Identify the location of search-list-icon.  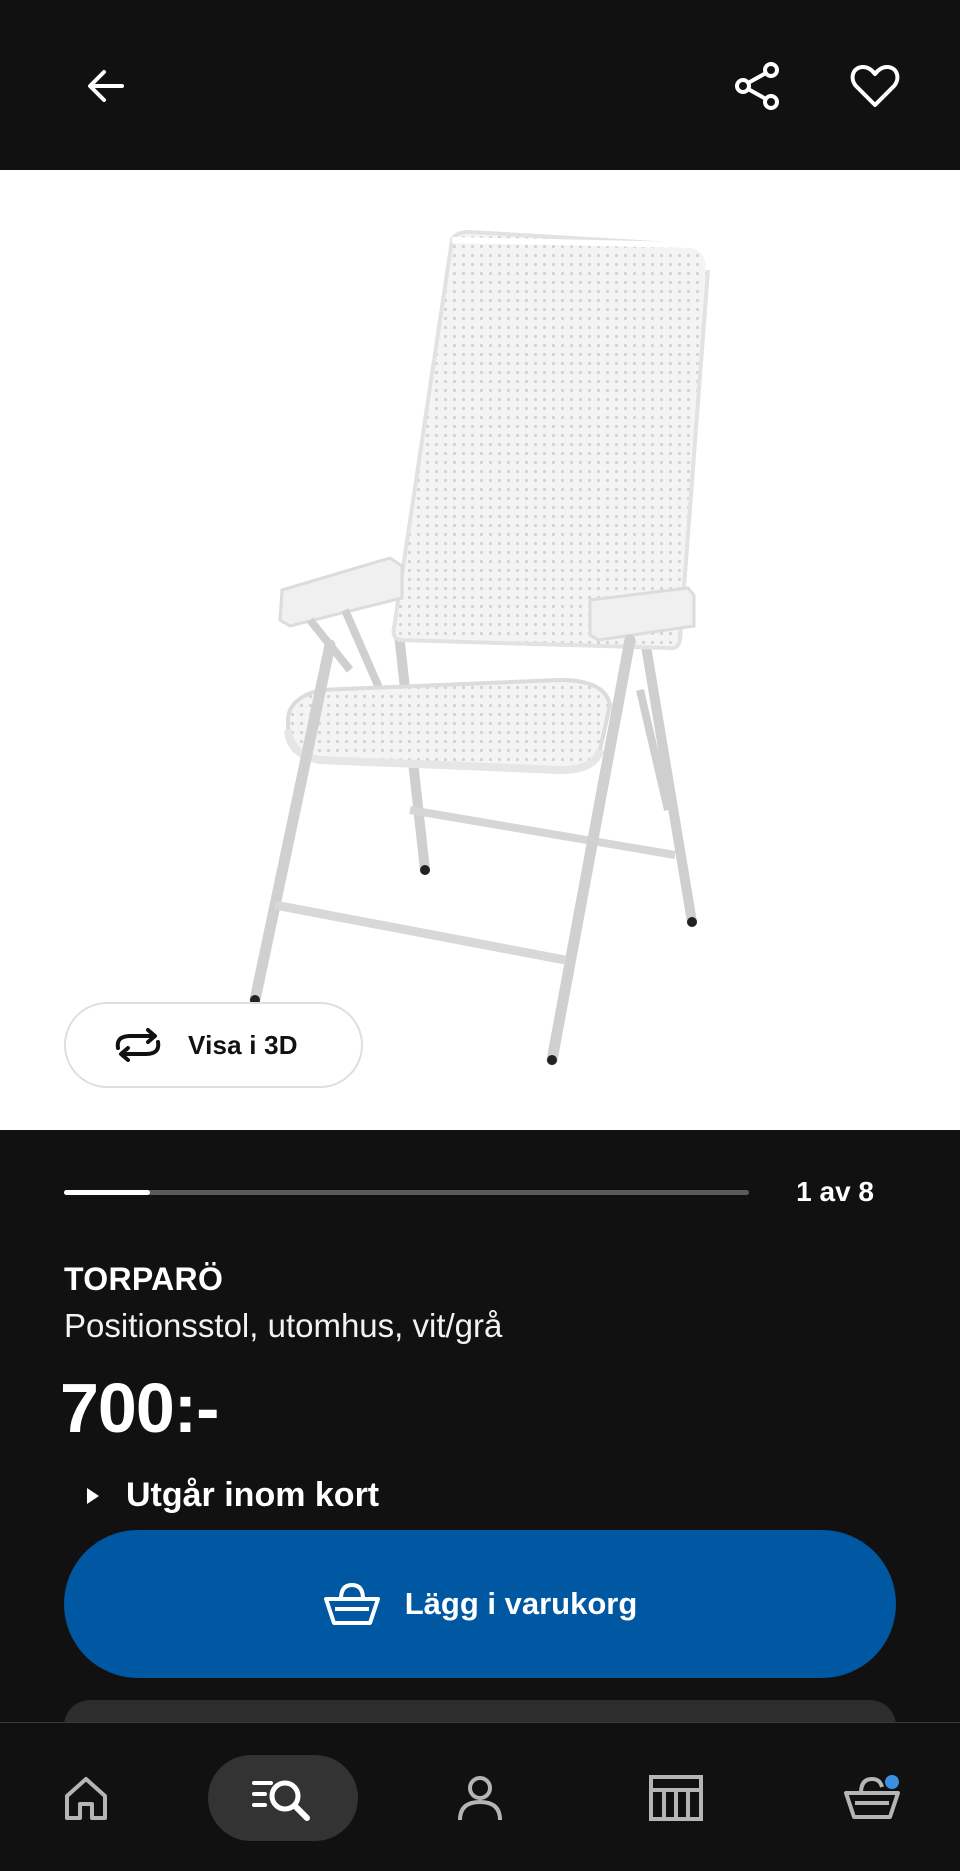
(281, 1800).